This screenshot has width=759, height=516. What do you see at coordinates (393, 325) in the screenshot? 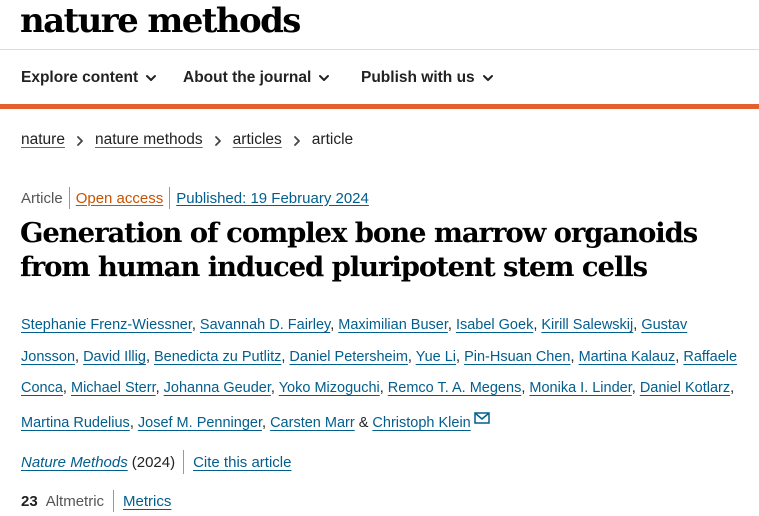
I see `author-link: Maximilian Buser` at bounding box center [393, 325].